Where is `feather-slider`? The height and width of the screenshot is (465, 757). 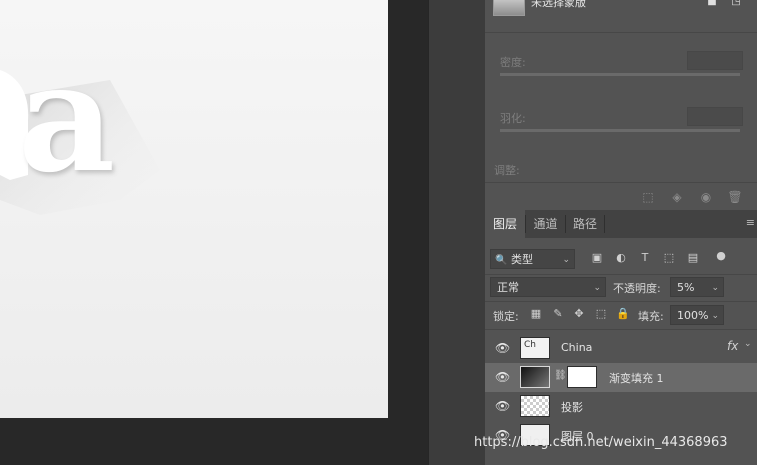 feather-slider is located at coordinates (620, 130).